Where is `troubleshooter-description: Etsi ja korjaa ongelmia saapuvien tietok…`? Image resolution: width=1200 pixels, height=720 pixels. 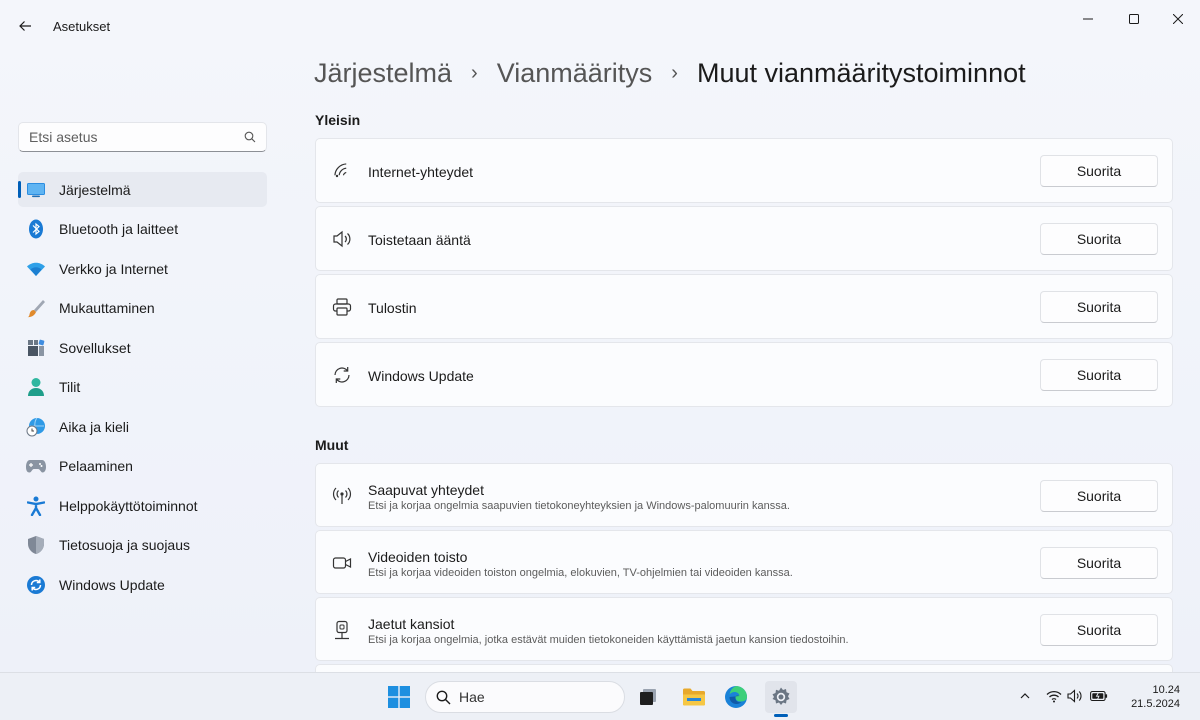
troubleshooter-description: Etsi ja korjaa ongelmia saapuvien tietok… is located at coordinates (579, 506).